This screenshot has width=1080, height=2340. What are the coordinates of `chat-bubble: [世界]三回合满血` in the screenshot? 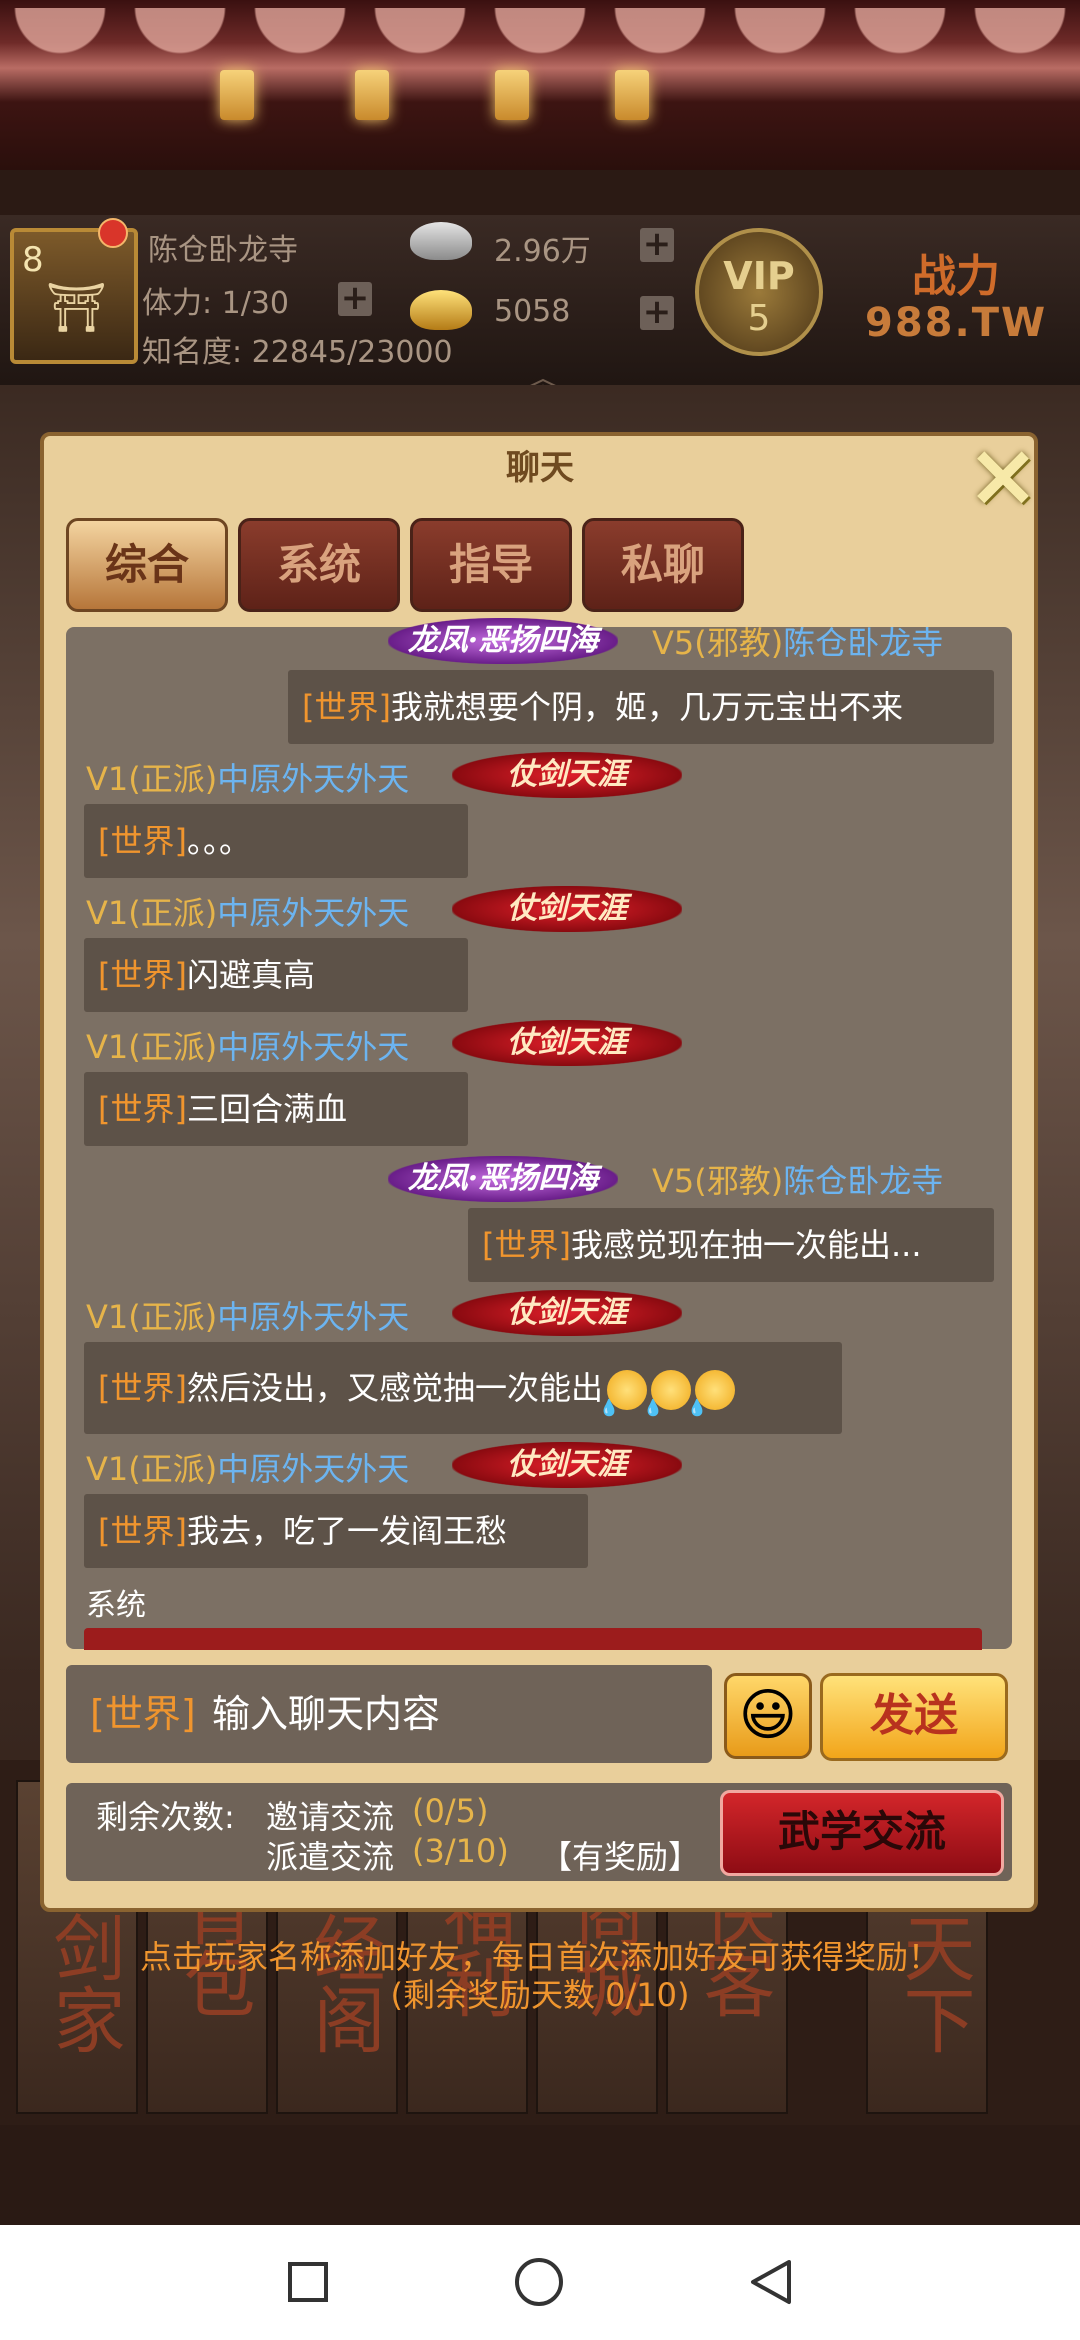 It's located at (276, 1109).